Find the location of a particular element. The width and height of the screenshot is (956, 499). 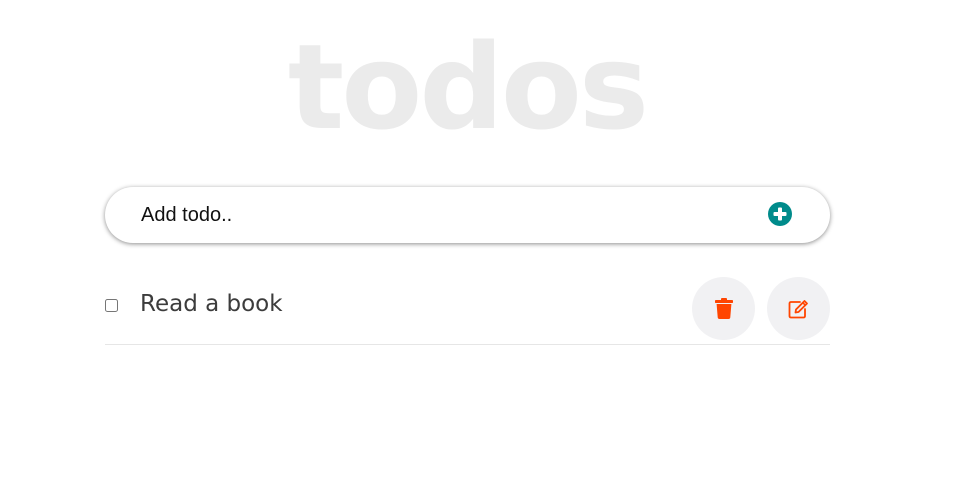

todo-text: Read a book is located at coordinates (211, 304).